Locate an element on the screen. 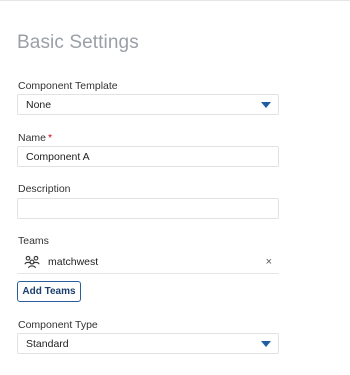  teams-label: Teams is located at coordinates (33, 241).